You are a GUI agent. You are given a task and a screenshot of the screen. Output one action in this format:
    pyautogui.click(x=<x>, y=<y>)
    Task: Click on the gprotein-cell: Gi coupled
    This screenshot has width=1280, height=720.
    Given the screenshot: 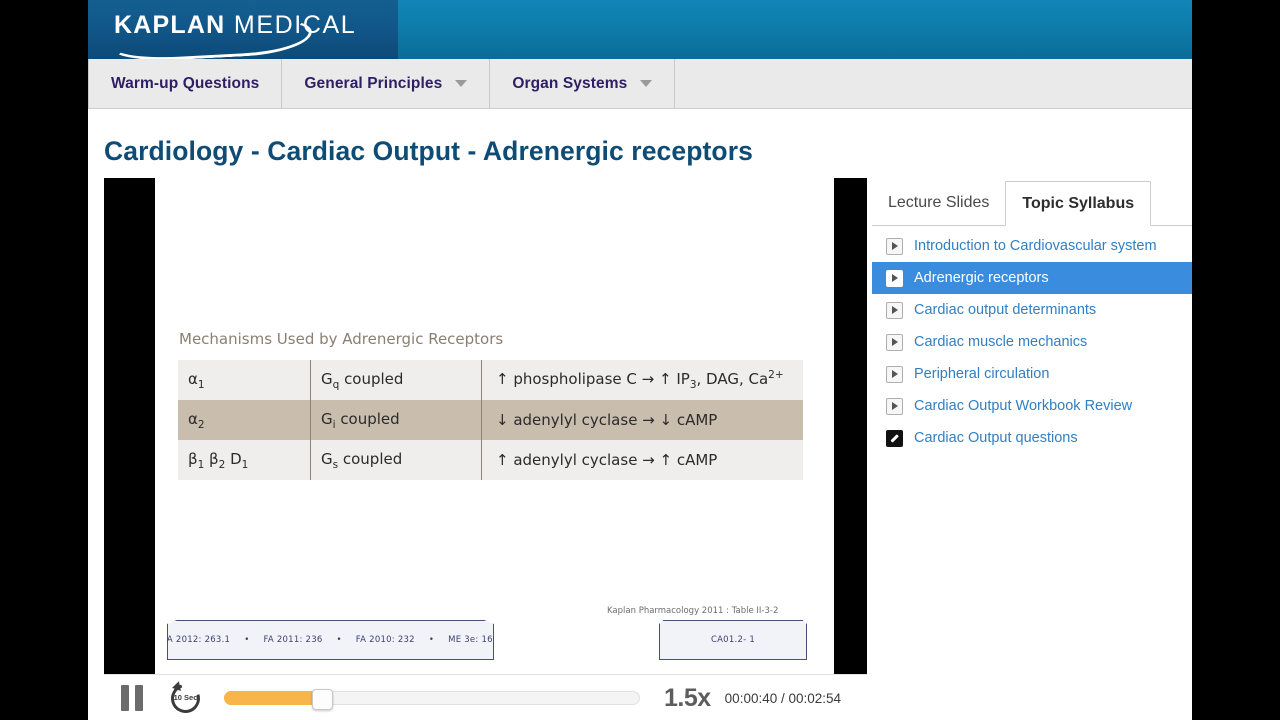 What is the action you would take?
    pyautogui.click(x=396, y=420)
    